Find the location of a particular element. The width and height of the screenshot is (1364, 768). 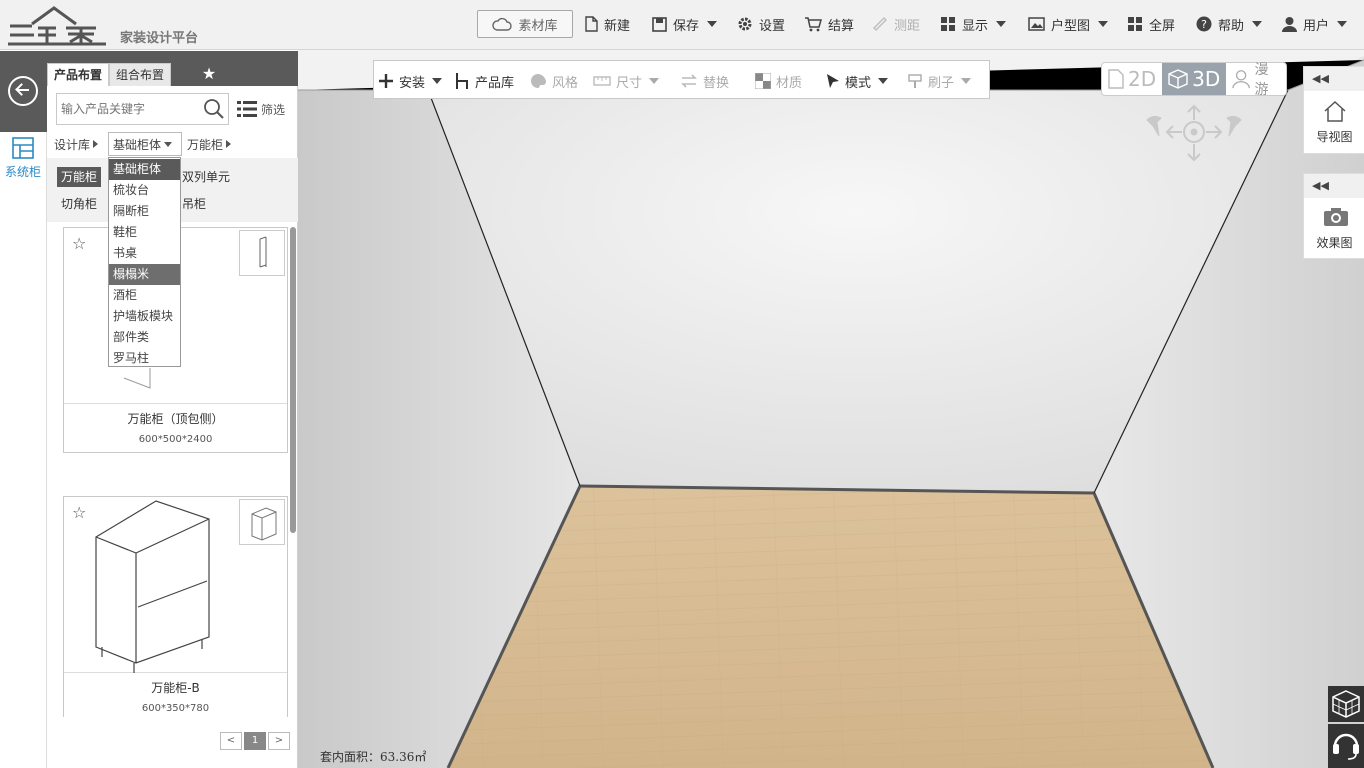

dropdown-item: 酒柜 is located at coordinates (144, 295).